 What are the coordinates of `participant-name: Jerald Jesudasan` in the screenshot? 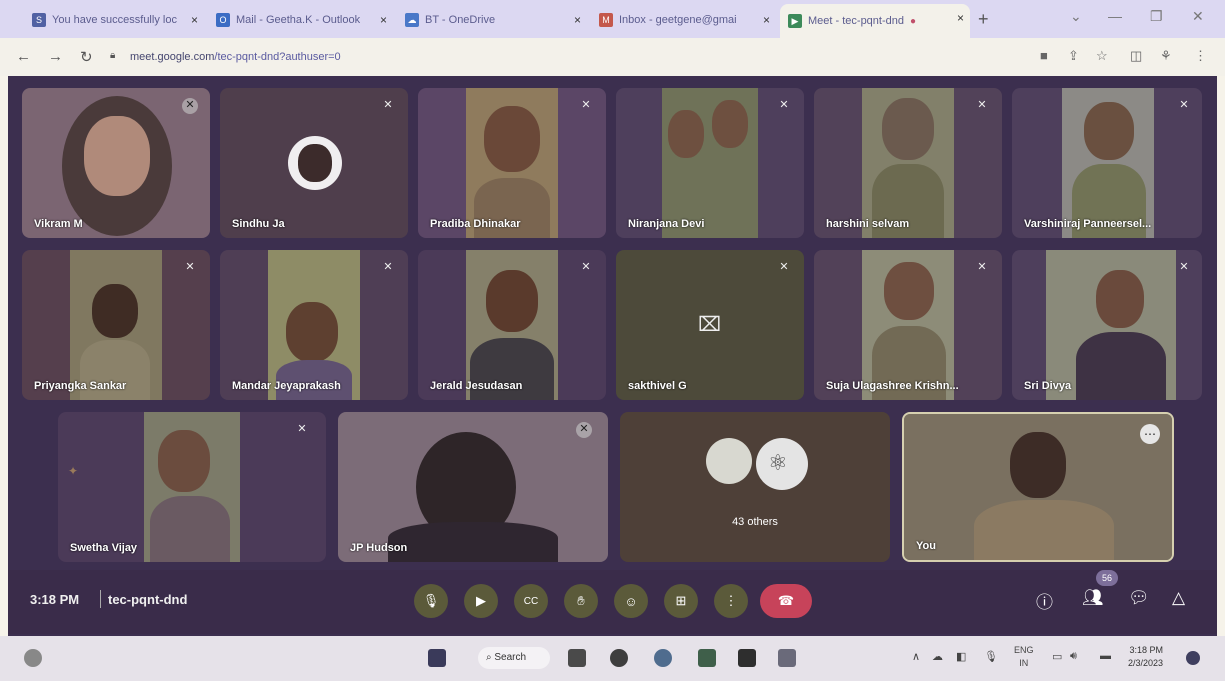 It's located at (476, 386).